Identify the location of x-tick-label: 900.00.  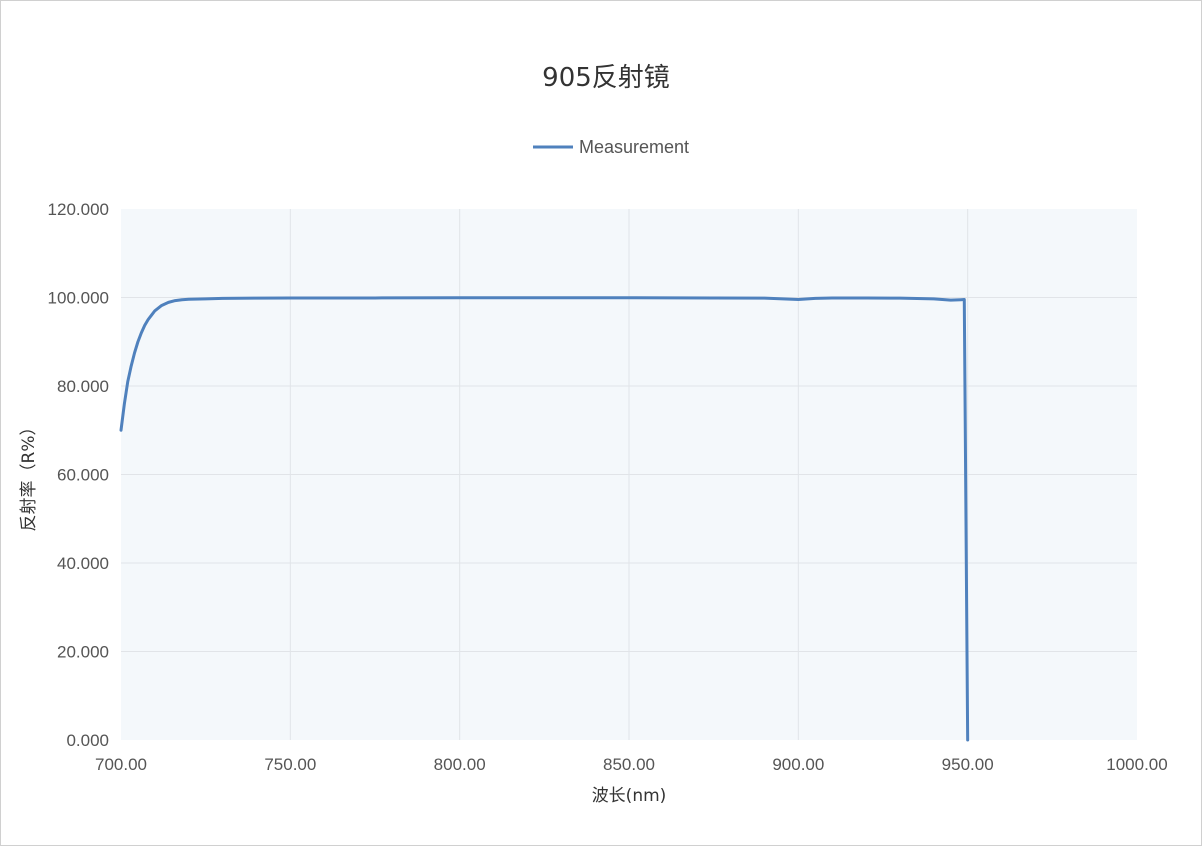
(798, 764).